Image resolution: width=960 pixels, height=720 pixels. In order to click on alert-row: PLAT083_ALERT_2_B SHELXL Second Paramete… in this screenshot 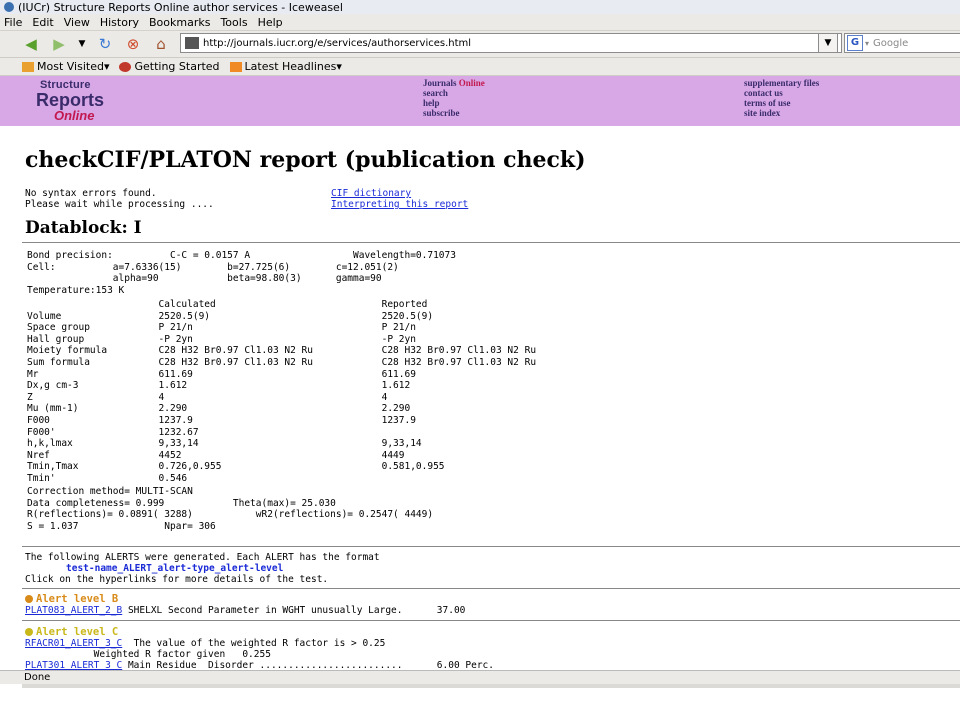, I will do `click(245, 610)`.